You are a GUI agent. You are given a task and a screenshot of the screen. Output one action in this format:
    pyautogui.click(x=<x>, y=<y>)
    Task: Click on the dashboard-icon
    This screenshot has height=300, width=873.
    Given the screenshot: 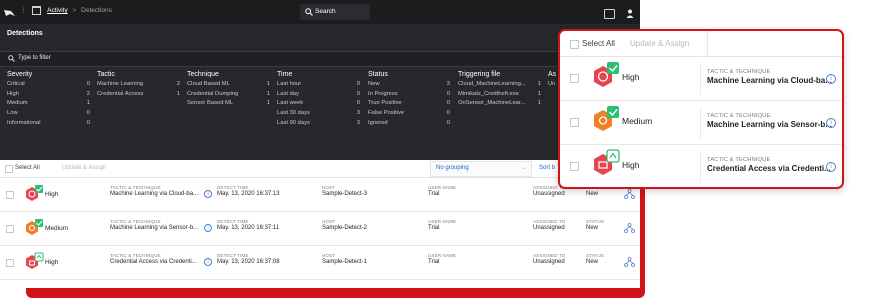 What is the action you would take?
    pyautogui.click(x=37, y=10)
    